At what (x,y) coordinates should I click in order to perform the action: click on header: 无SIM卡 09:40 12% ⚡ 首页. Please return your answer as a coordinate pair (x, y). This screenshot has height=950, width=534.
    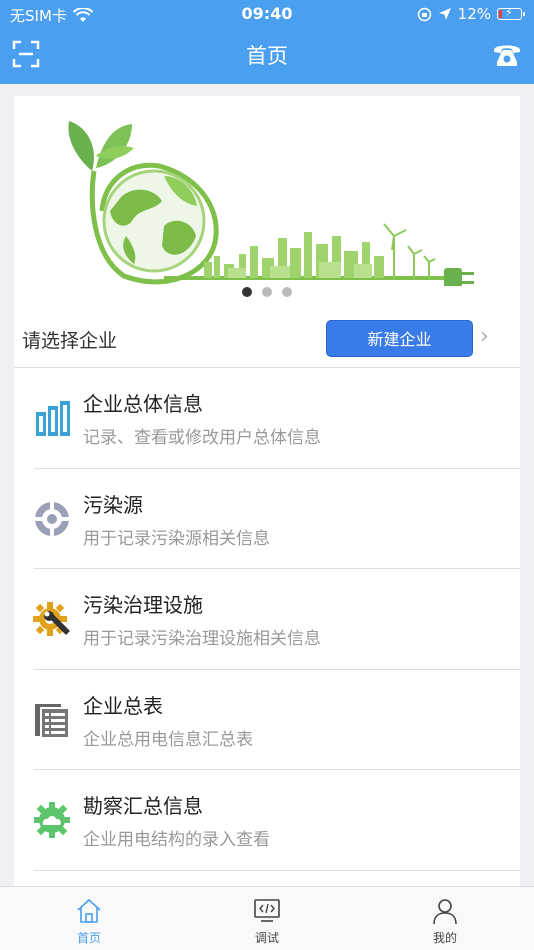
    Looking at the image, I should click on (267, 42).